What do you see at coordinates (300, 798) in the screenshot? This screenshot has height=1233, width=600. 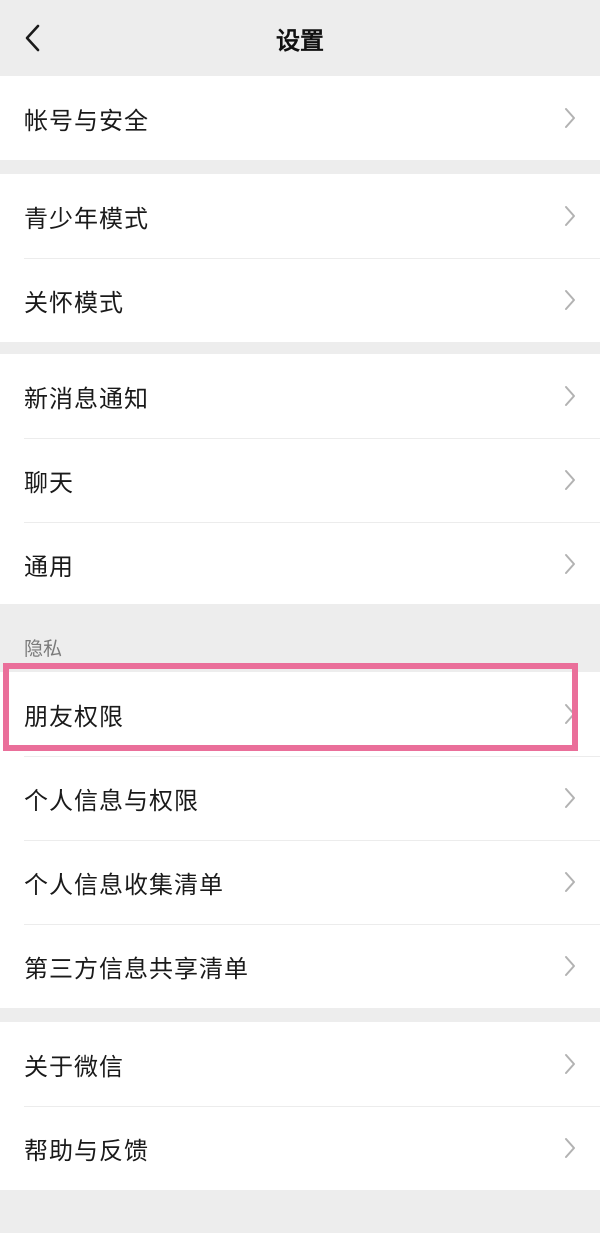 I see `settings-item-personal-info-permissions: 个人信息与权限` at bounding box center [300, 798].